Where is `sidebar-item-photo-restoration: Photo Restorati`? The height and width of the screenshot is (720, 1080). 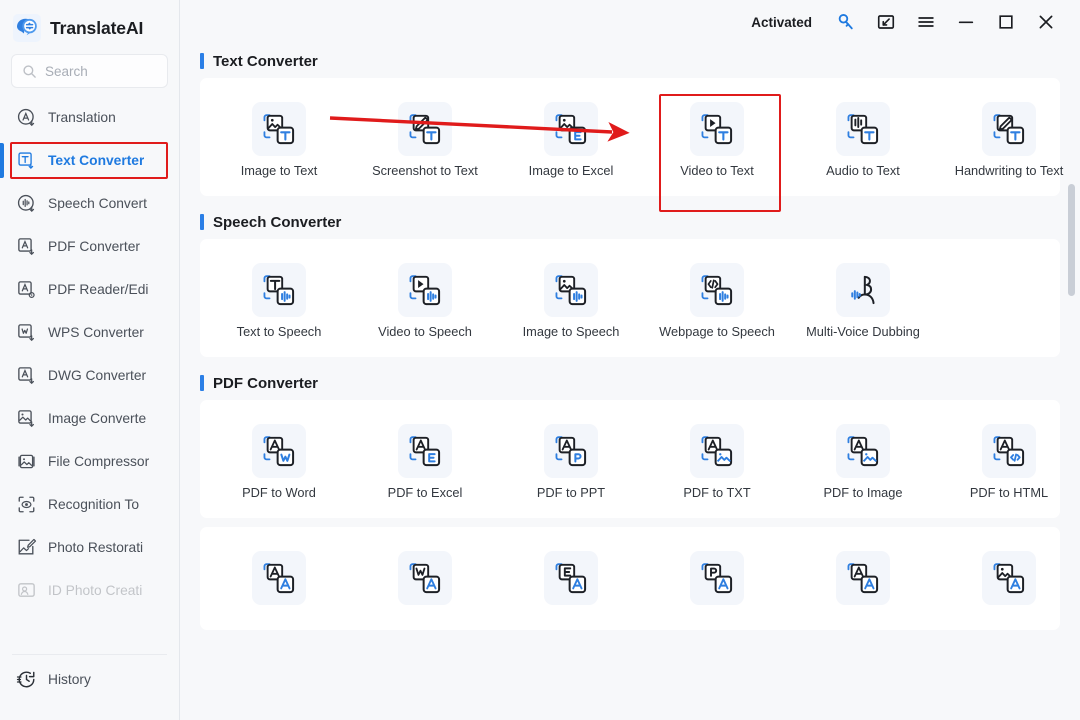
sidebar-item-photo-restoration: Photo Restorati is located at coordinates (89, 547).